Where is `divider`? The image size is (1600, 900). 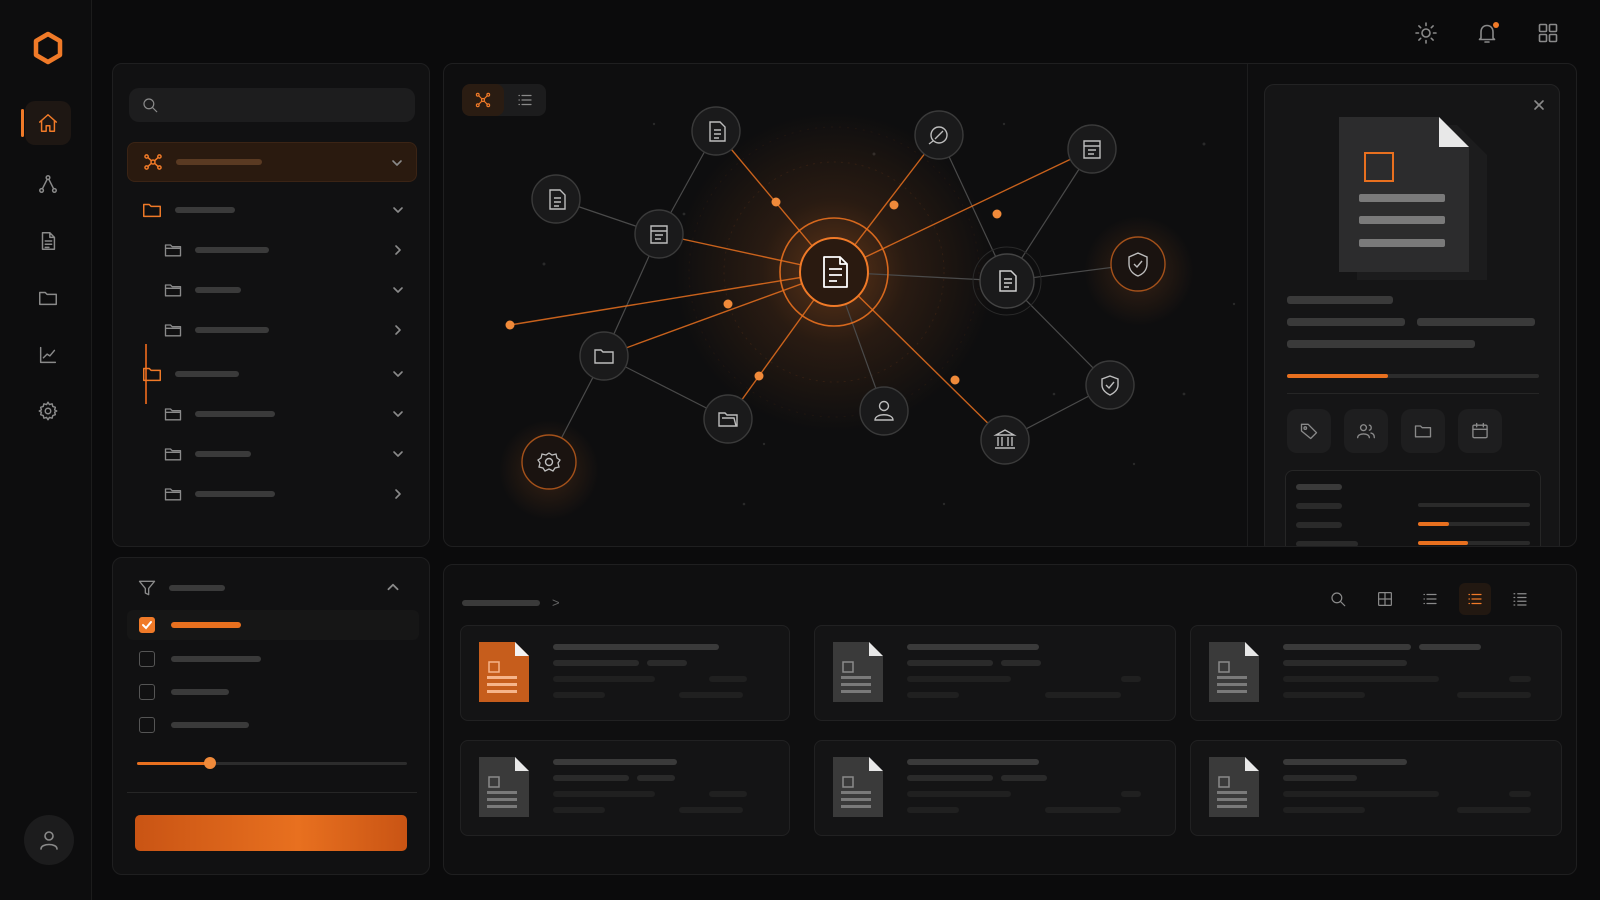 divider is located at coordinates (1413, 393).